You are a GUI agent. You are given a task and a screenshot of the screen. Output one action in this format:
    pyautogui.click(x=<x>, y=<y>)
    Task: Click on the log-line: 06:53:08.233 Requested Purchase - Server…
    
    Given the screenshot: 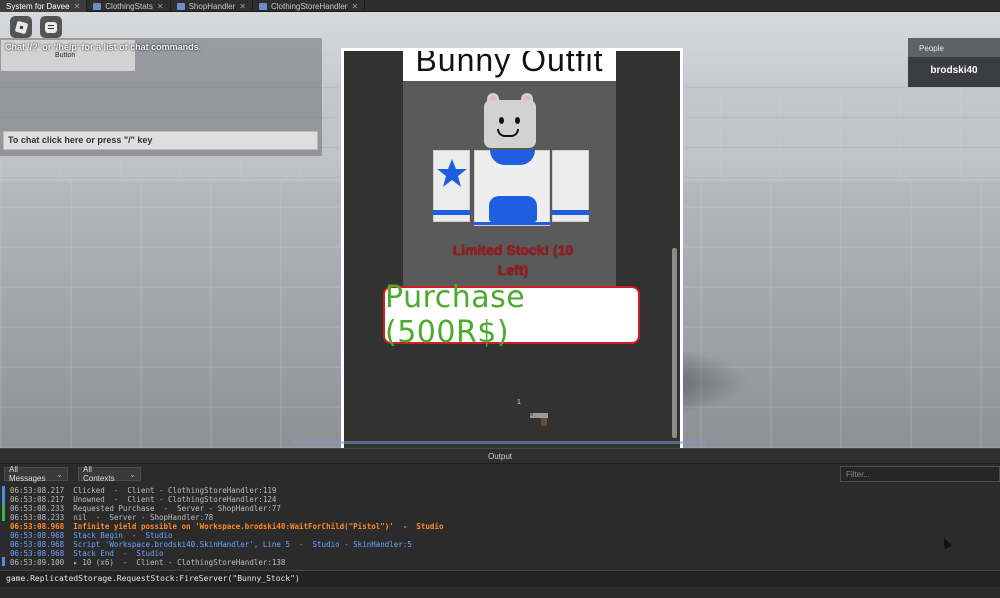 What is the action you would take?
    pyautogui.click(x=145, y=508)
    